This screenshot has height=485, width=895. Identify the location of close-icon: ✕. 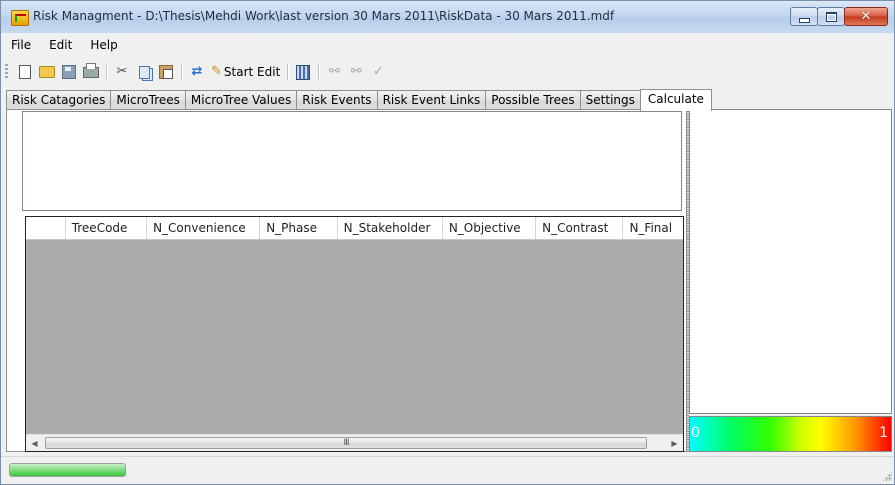
(866, 16).